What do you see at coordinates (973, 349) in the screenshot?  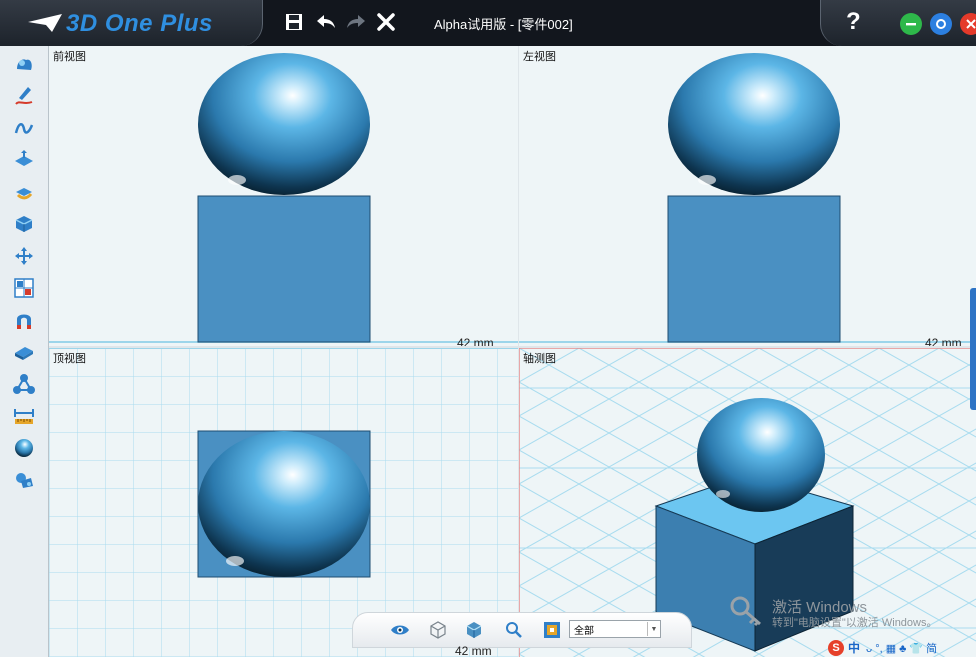 I see `side-panel-handle` at bounding box center [973, 349].